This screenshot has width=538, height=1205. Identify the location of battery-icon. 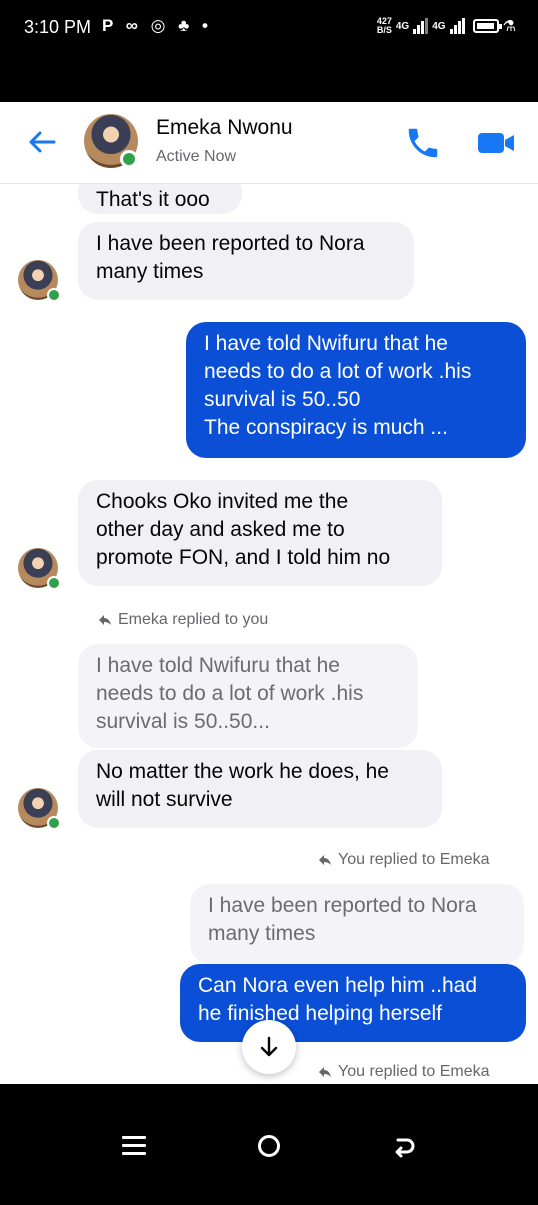
(487, 26).